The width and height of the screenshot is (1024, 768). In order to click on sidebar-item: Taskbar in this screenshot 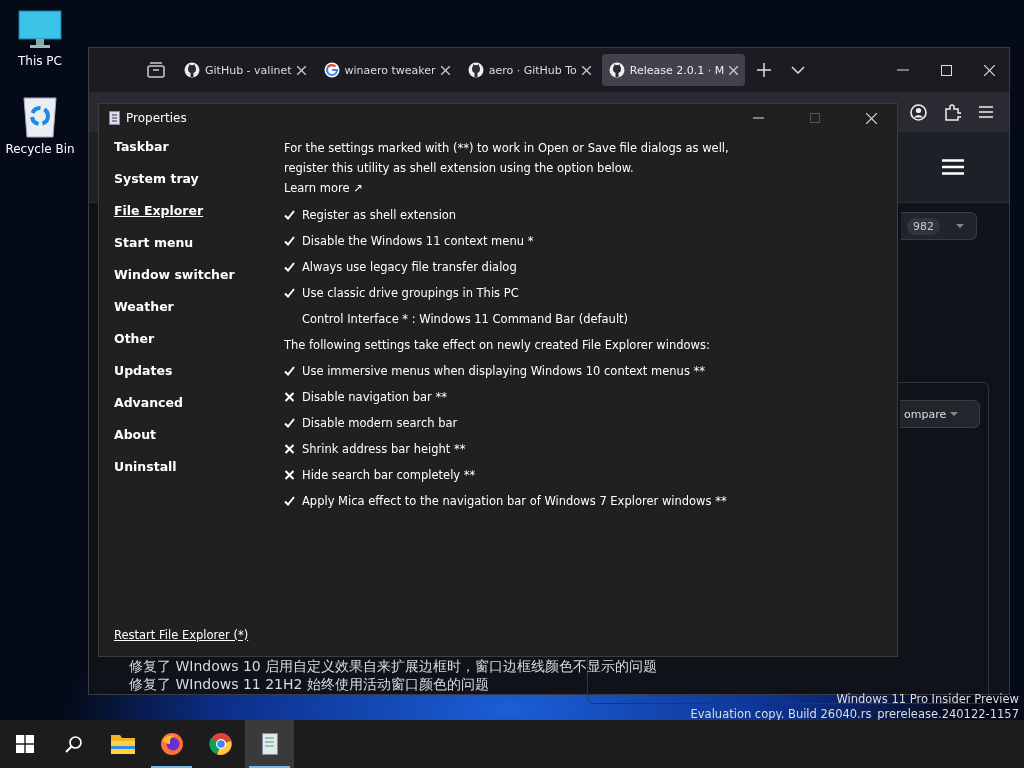, I will do `click(141, 147)`.